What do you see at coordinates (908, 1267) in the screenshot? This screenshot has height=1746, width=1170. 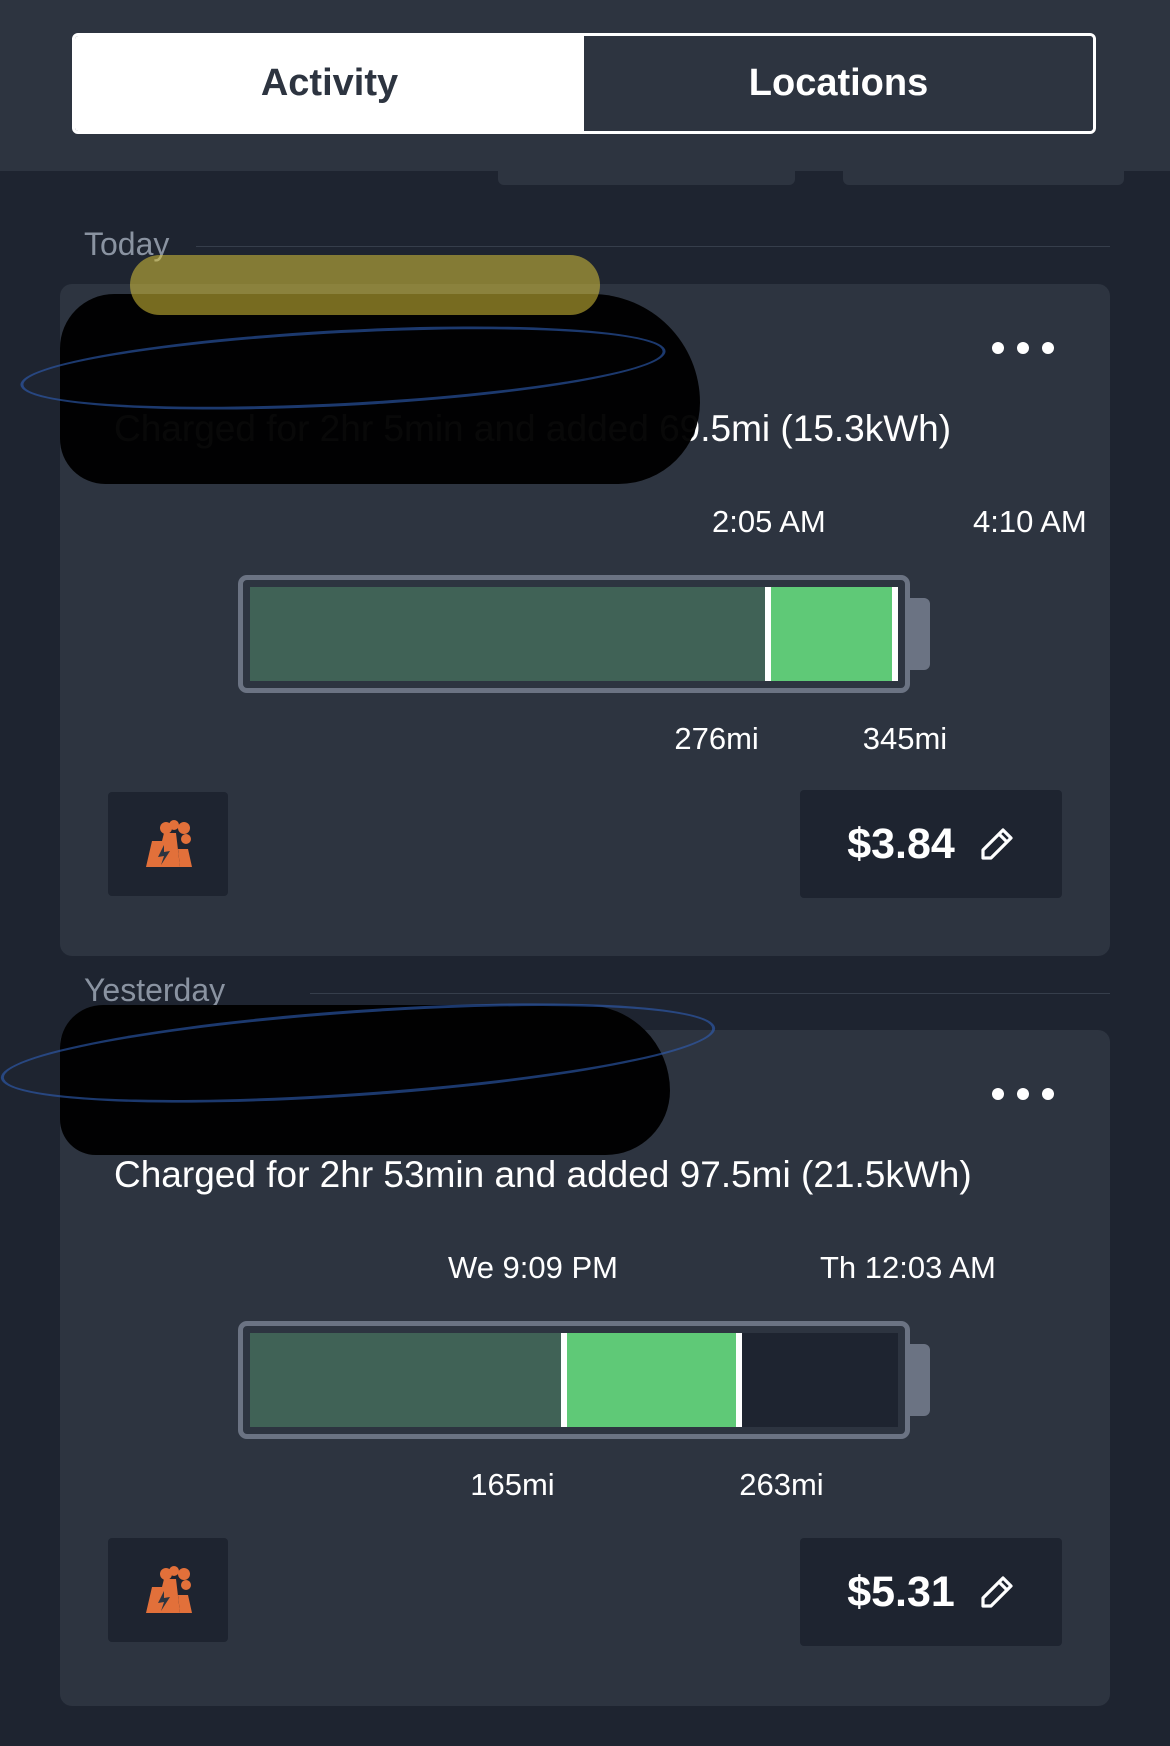 I see `end-time: Th 12:03 AM` at bounding box center [908, 1267].